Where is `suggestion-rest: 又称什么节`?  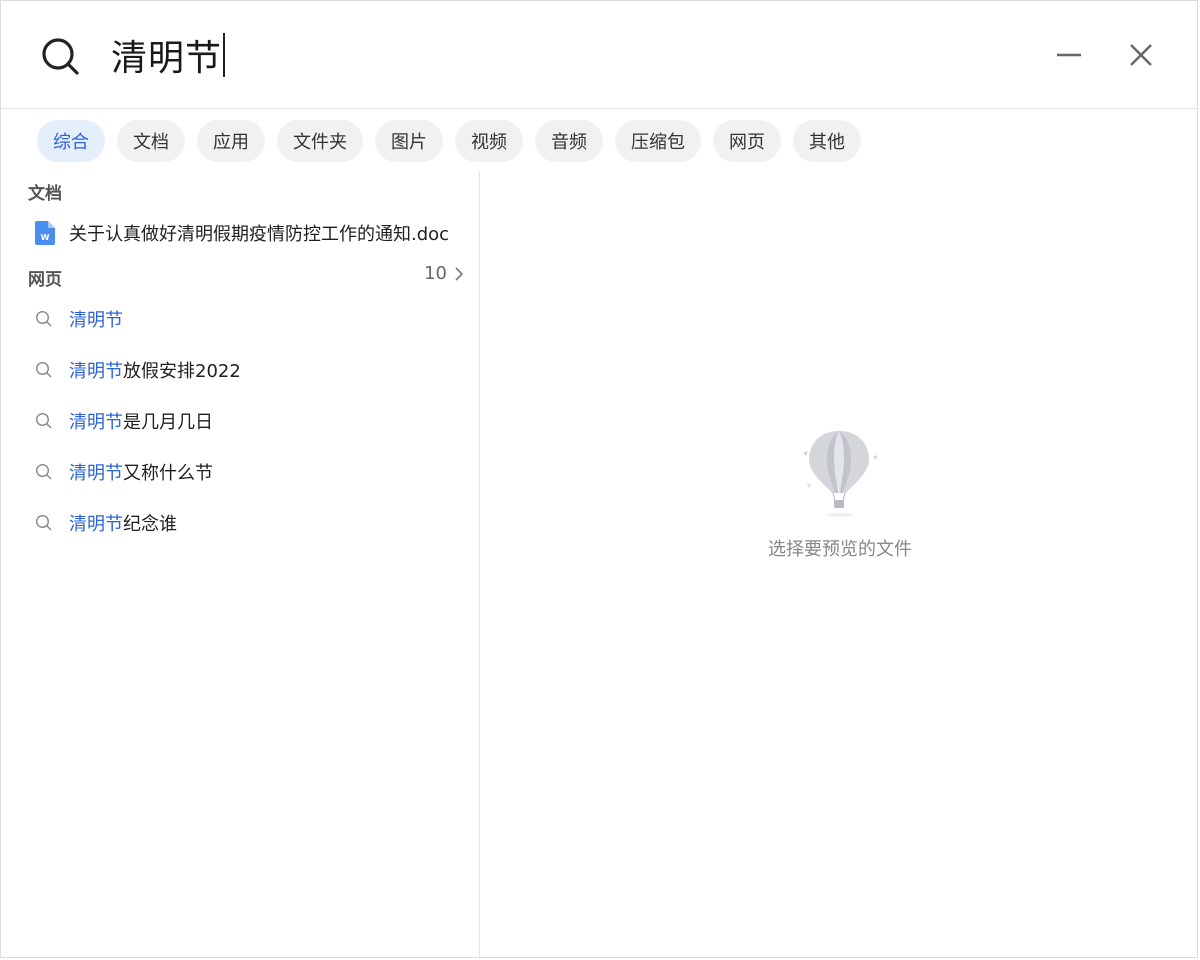
suggestion-rest: 又称什么节 is located at coordinates (168, 473).